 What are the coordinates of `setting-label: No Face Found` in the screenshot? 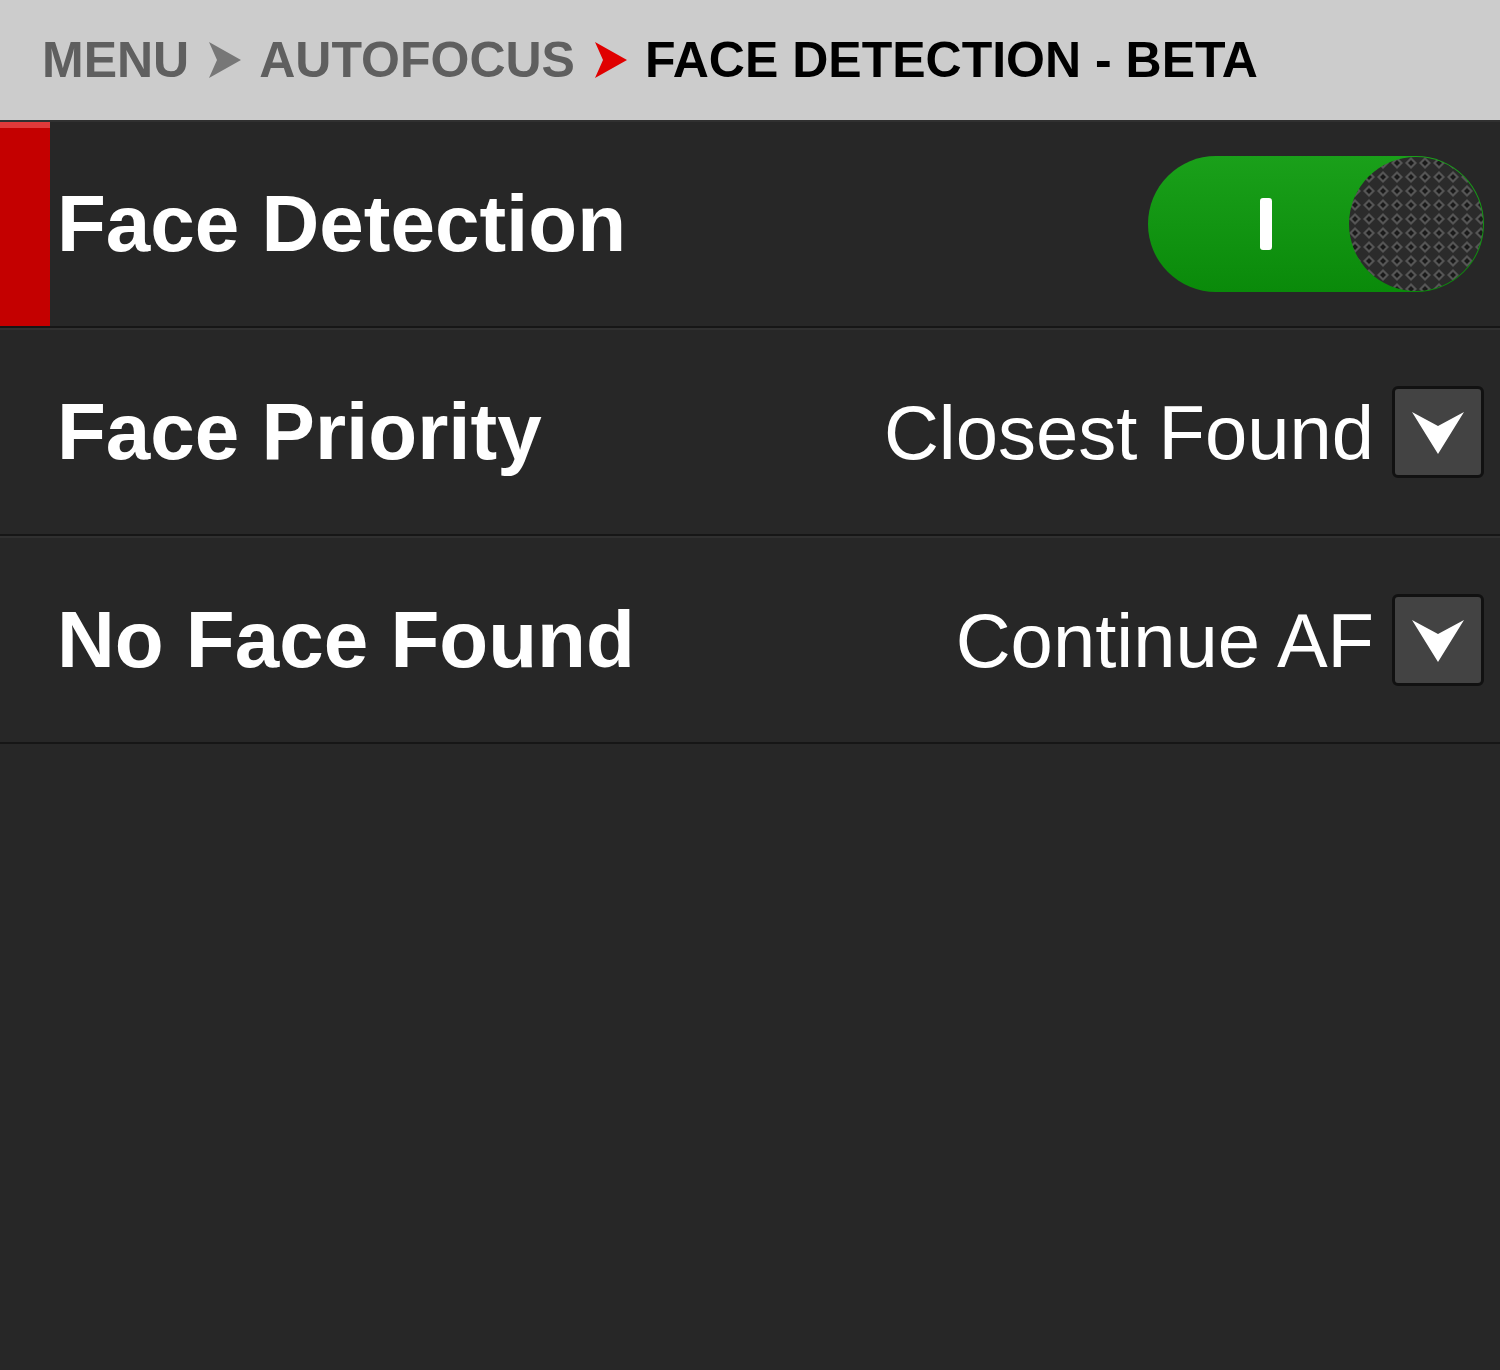 It's located at (346, 640).